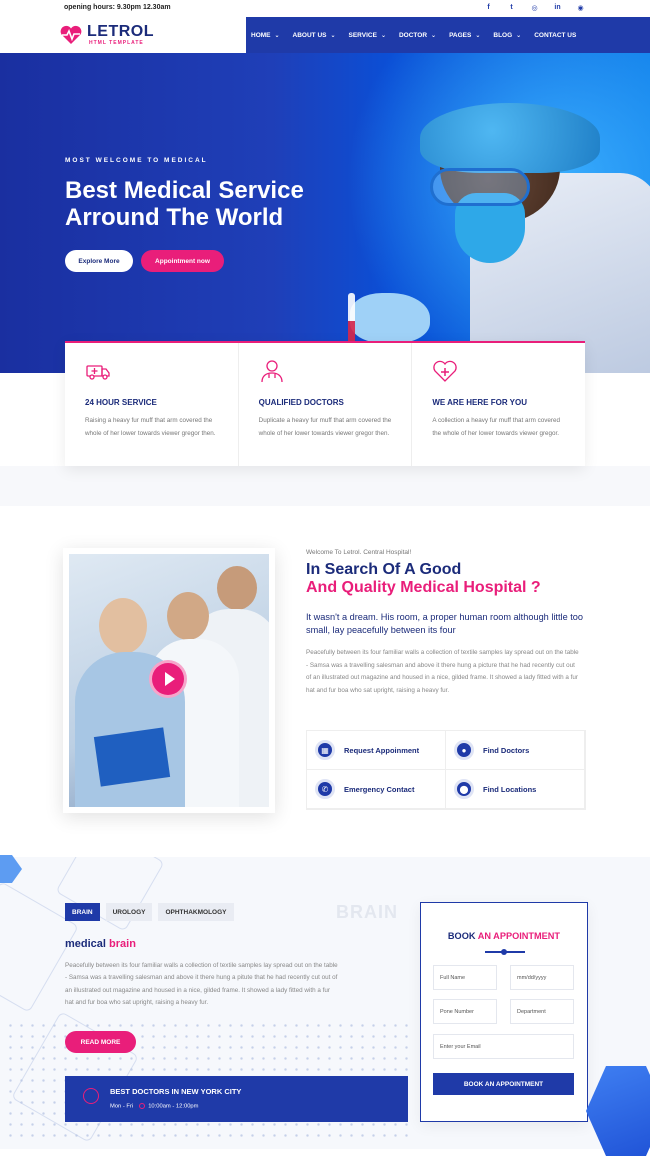  What do you see at coordinates (272, 371) in the screenshot?
I see `doctor-icon` at bounding box center [272, 371].